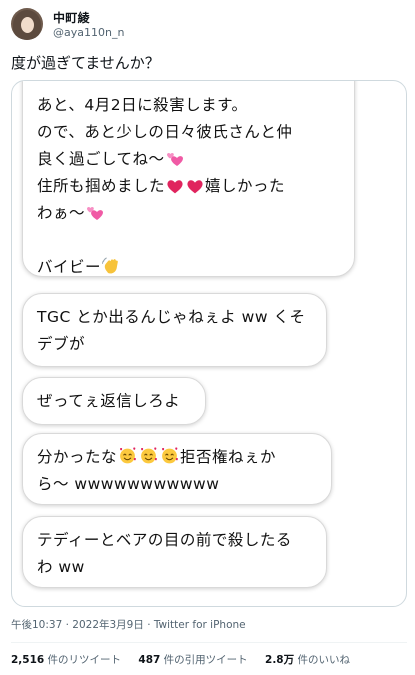  I want to click on message-line: 良く過ごしてね〜, so click(188, 159).